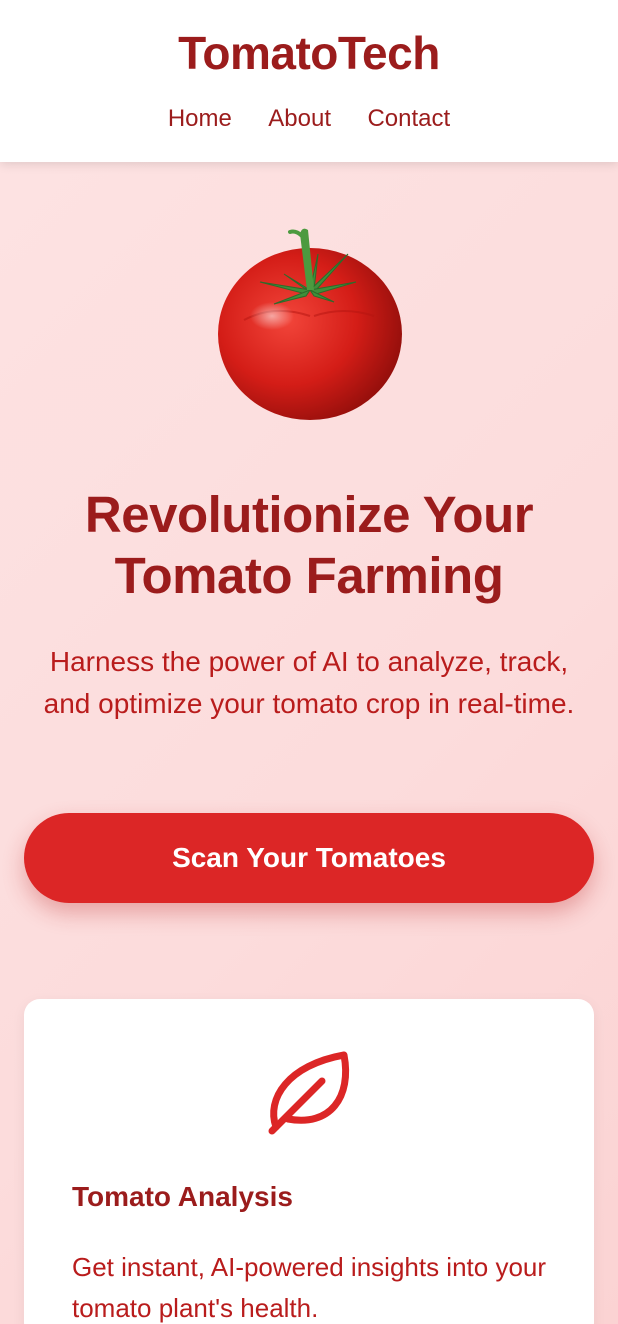 This screenshot has height=1324, width=618. Describe the element at coordinates (408, 119) in the screenshot. I see `nav-link-contact: Contact` at that location.